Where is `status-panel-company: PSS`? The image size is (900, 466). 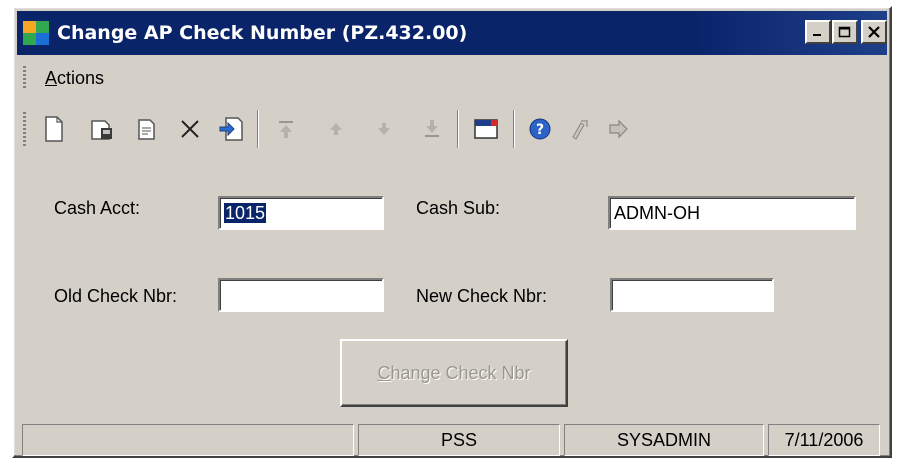 status-panel-company: PSS is located at coordinates (459, 440).